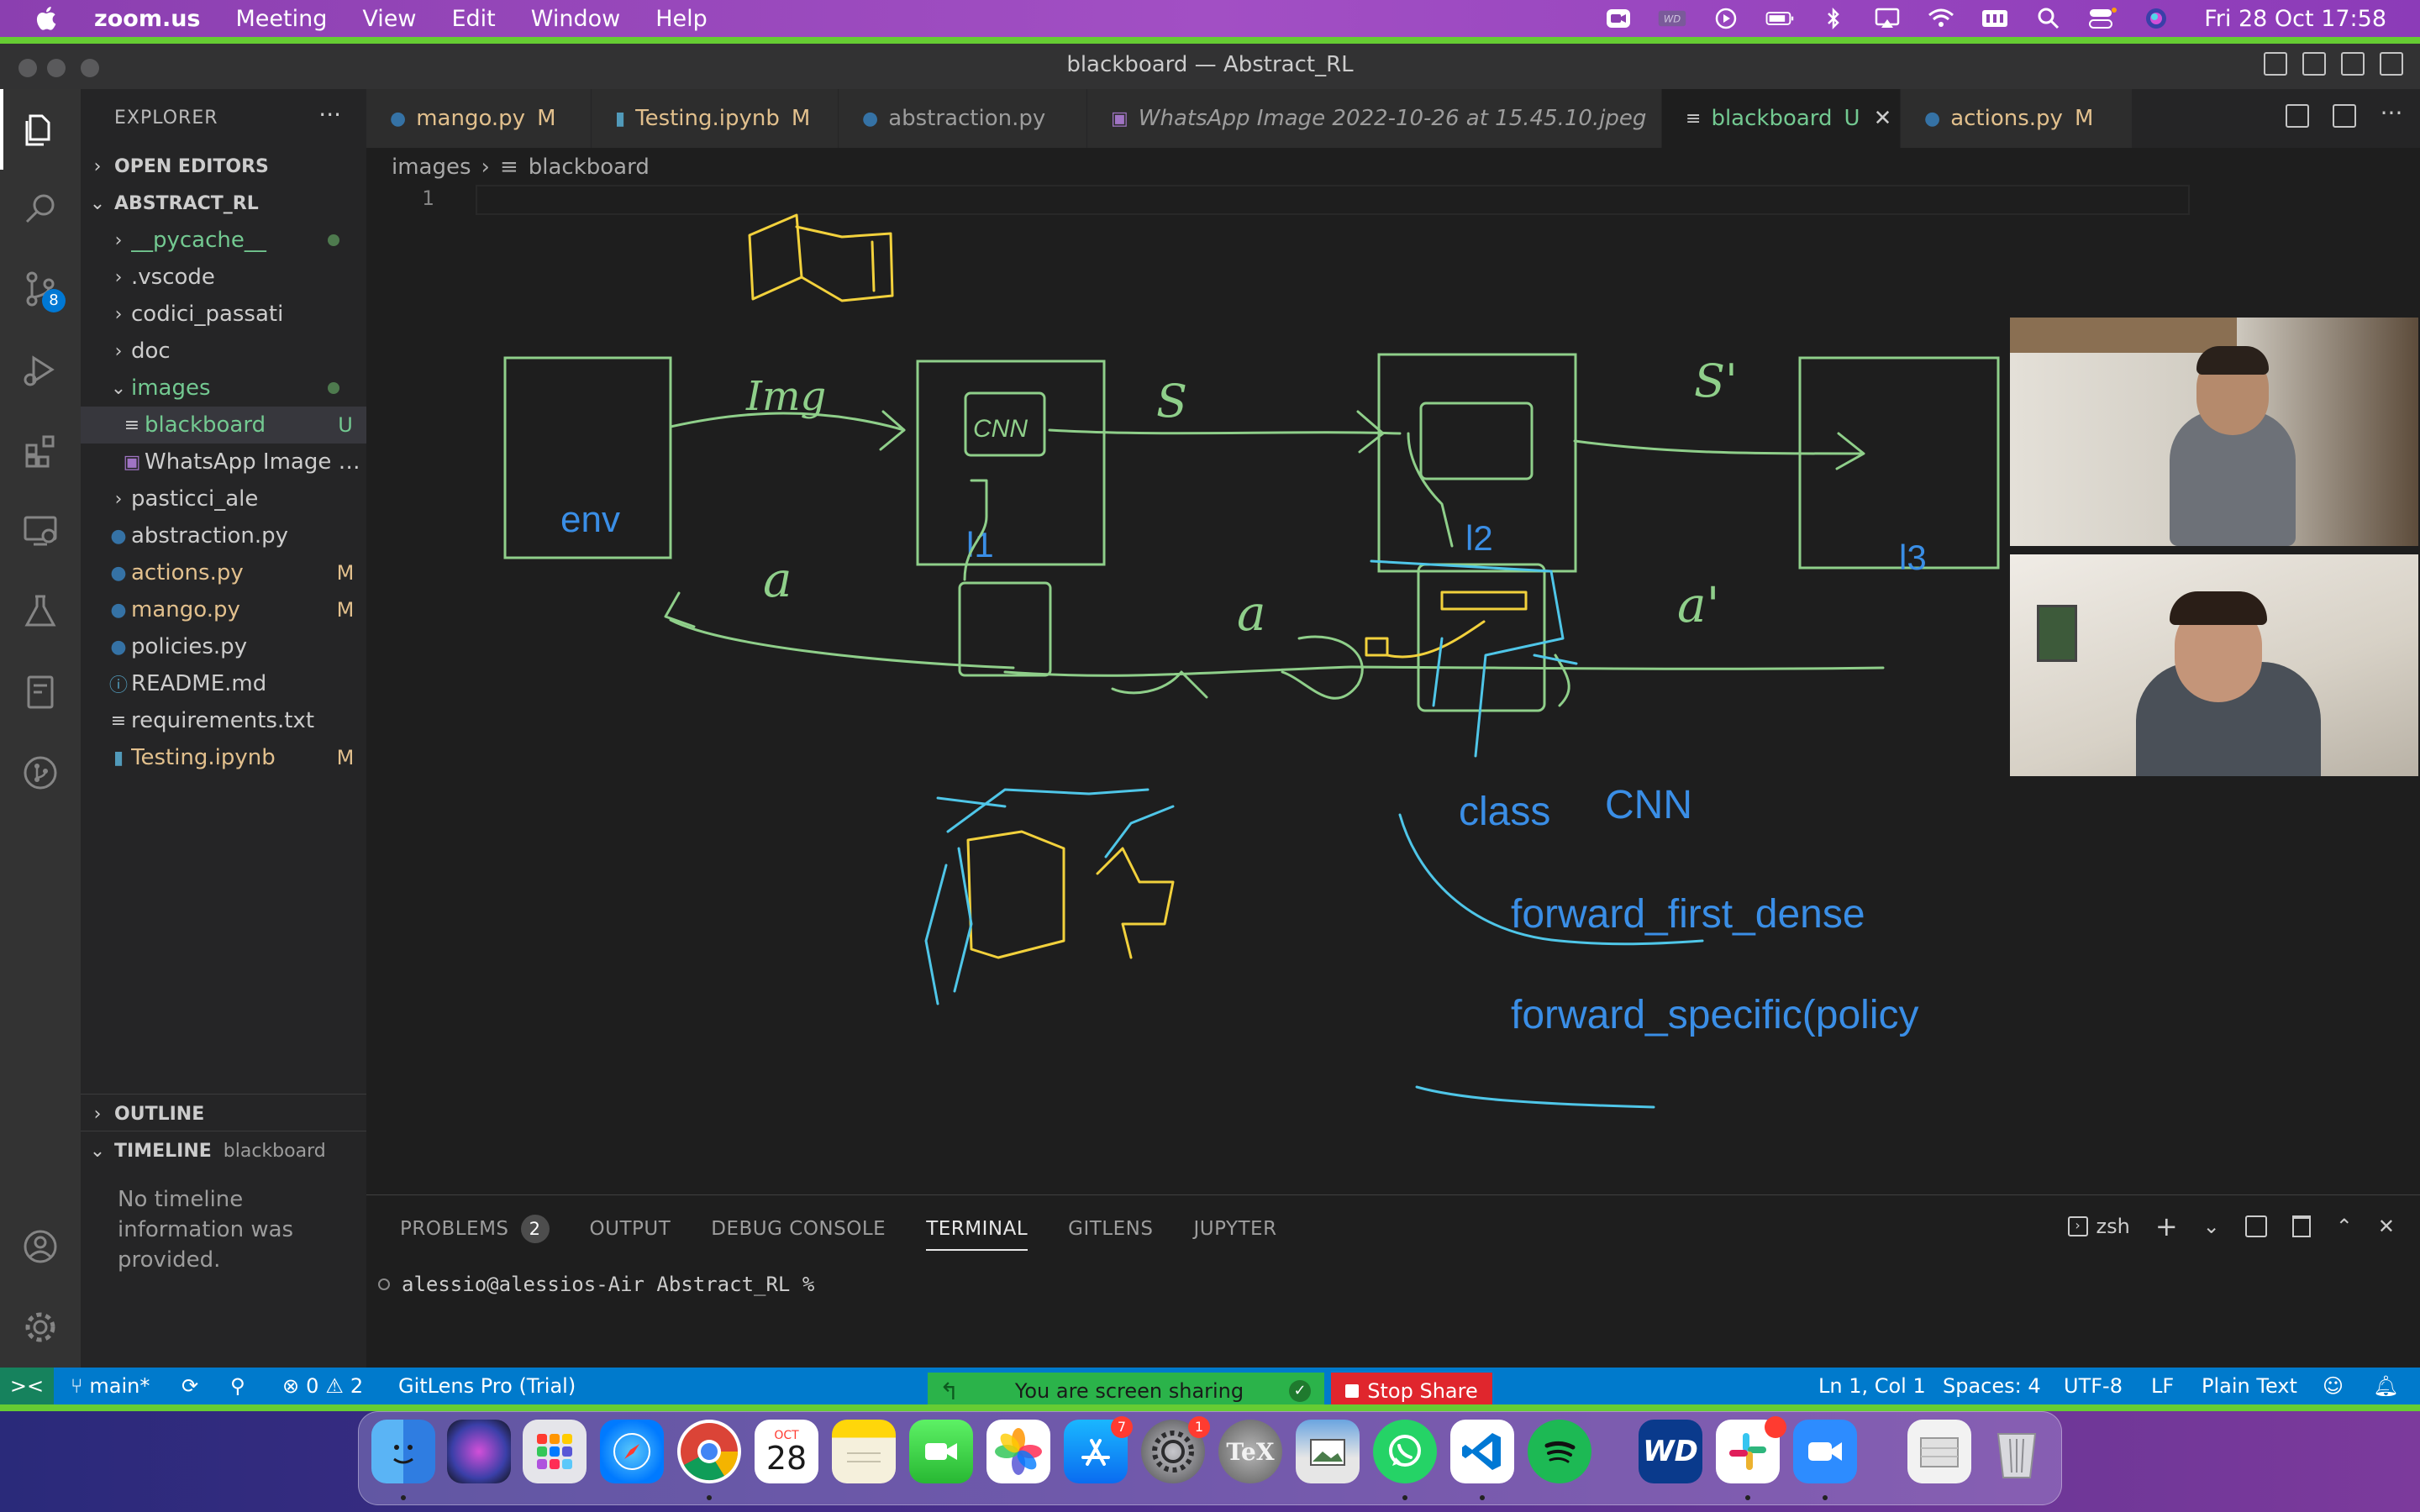 The image size is (2420, 1512). I want to click on search-icon, so click(40, 208).